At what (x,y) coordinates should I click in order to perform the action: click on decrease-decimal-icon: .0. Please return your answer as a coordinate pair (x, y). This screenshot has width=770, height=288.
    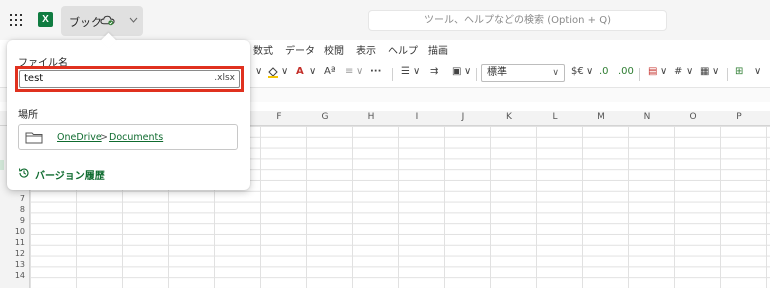
    Looking at the image, I should click on (604, 71).